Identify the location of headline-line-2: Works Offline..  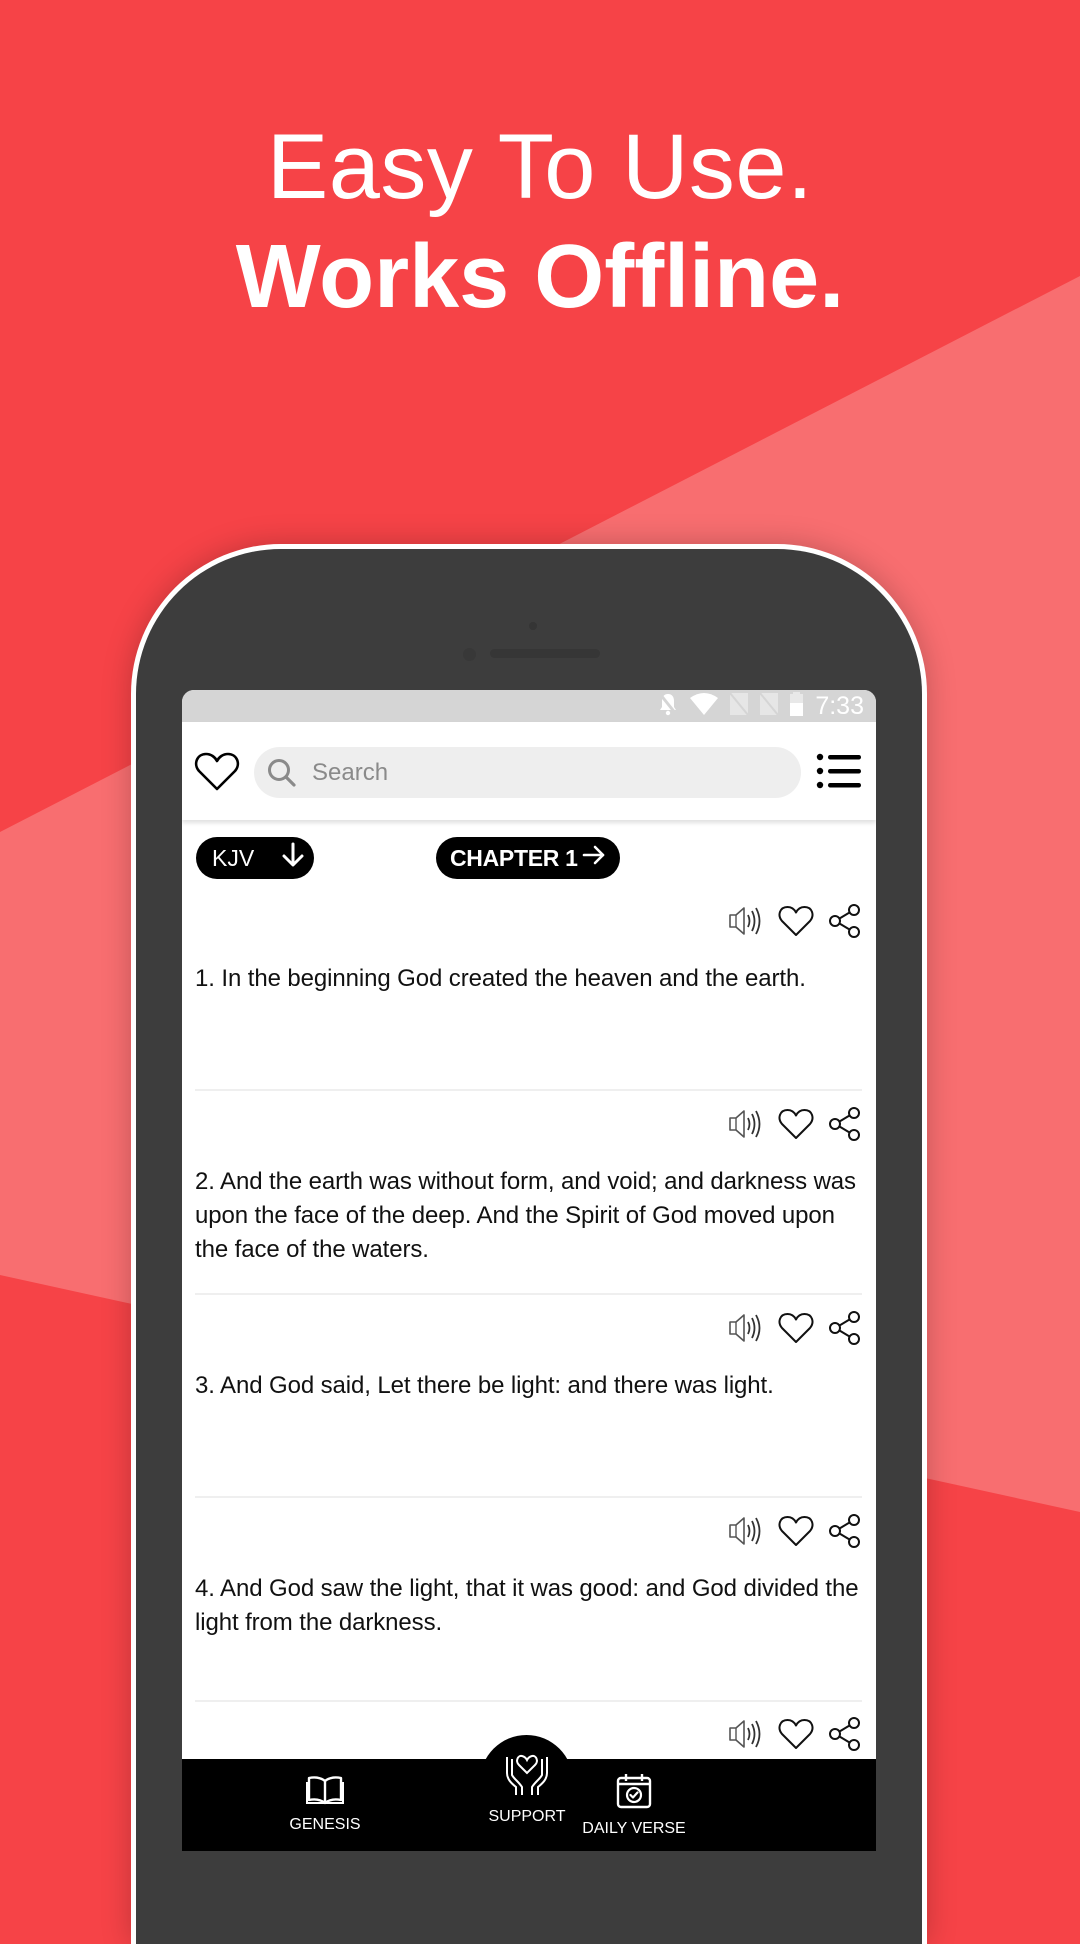
(540, 277).